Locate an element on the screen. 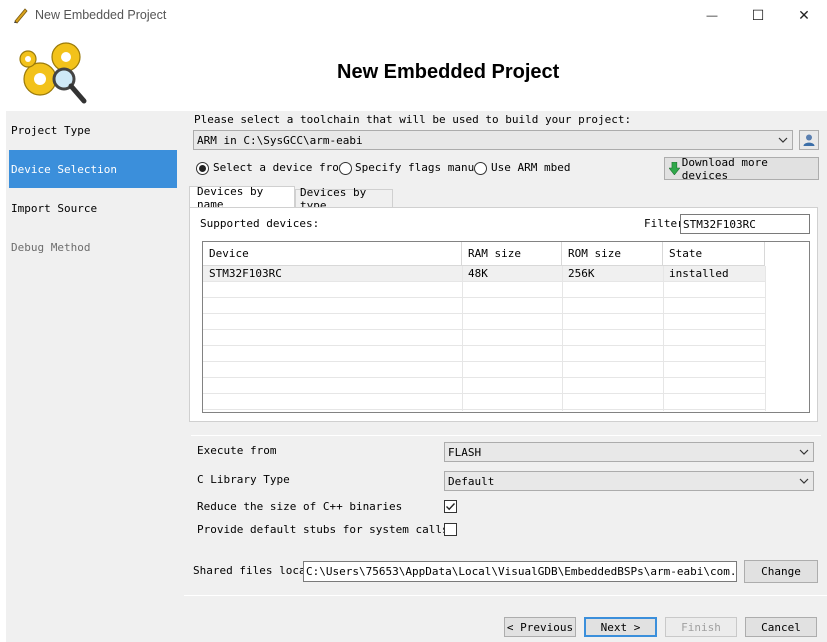 The height and width of the screenshot is (642, 827). toolchain-select-value: ARM in C:\SysGCC\arm-eabi is located at coordinates (280, 140).